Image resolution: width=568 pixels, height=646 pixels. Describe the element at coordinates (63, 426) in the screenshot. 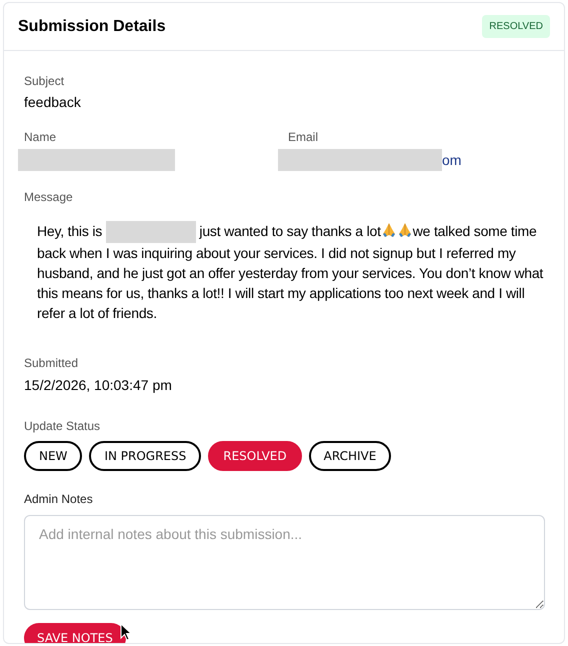

I see `field-label: Update Status` at that location.